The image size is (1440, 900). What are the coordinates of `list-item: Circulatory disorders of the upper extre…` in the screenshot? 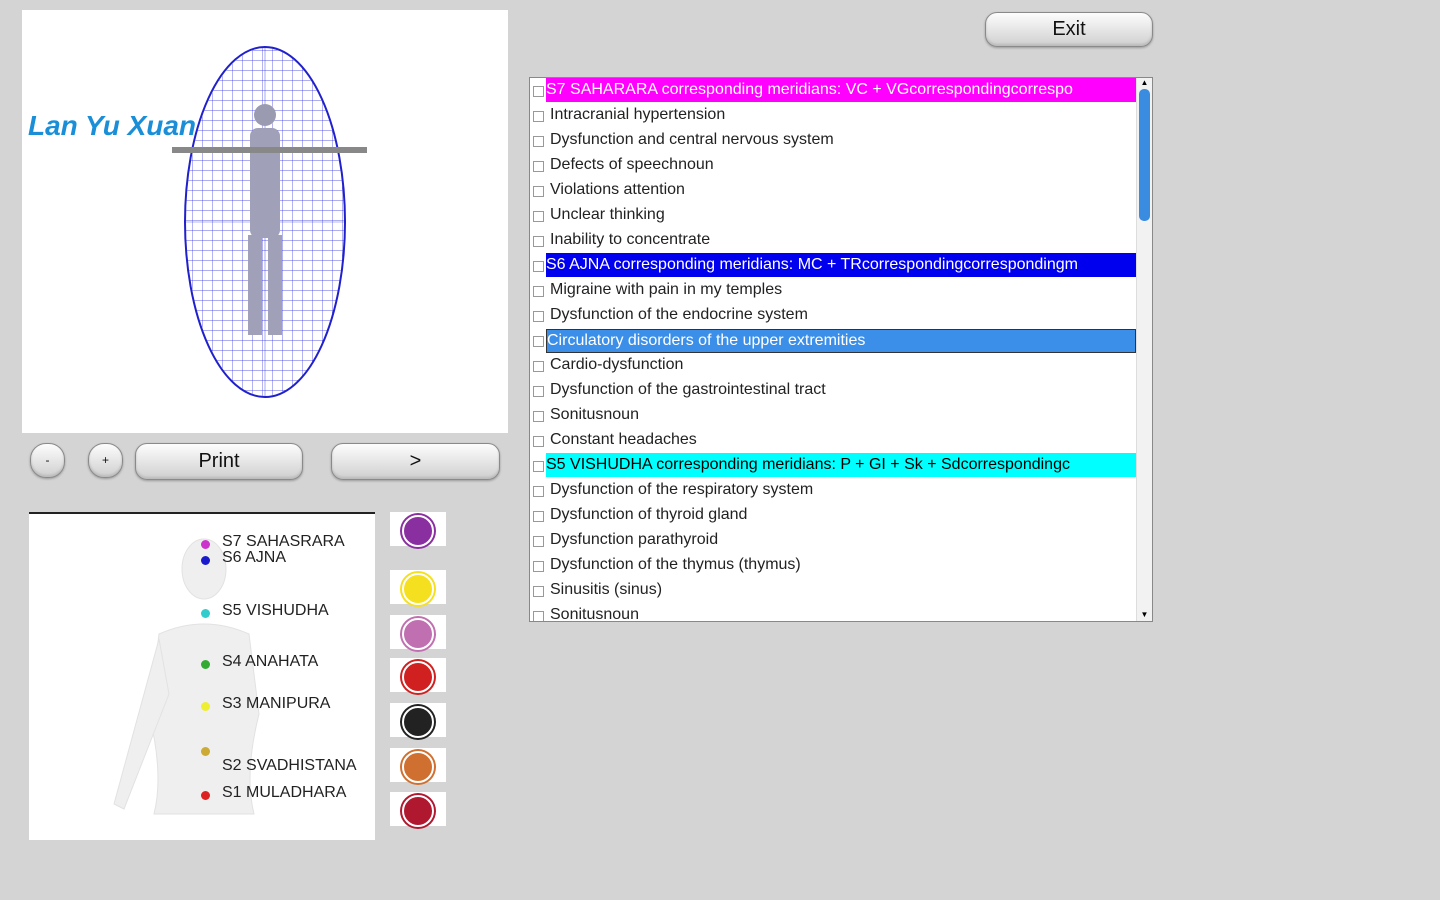 It's located at (833, 340).